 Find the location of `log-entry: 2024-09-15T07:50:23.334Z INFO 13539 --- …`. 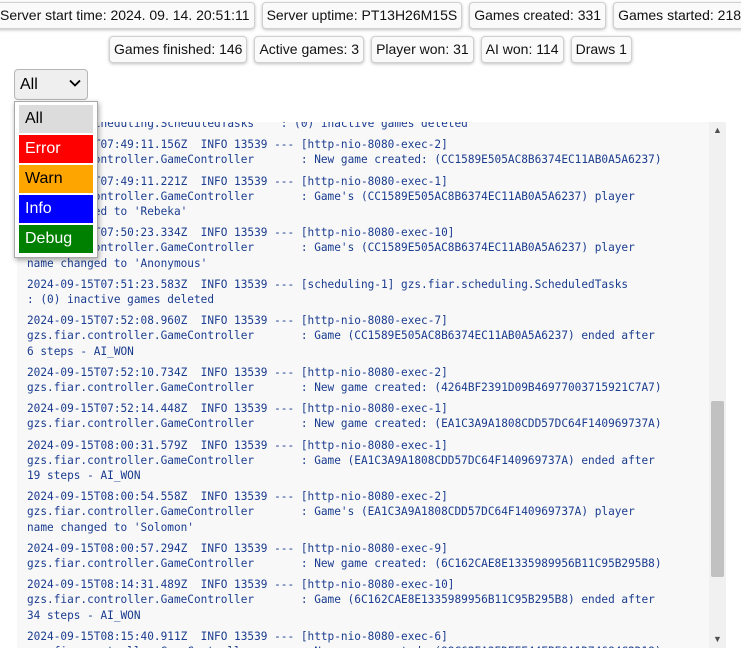

log-entry: 2024-09-15T07:50:23.334Z INFO 13539 --- … is located at coordinates (331, 248).